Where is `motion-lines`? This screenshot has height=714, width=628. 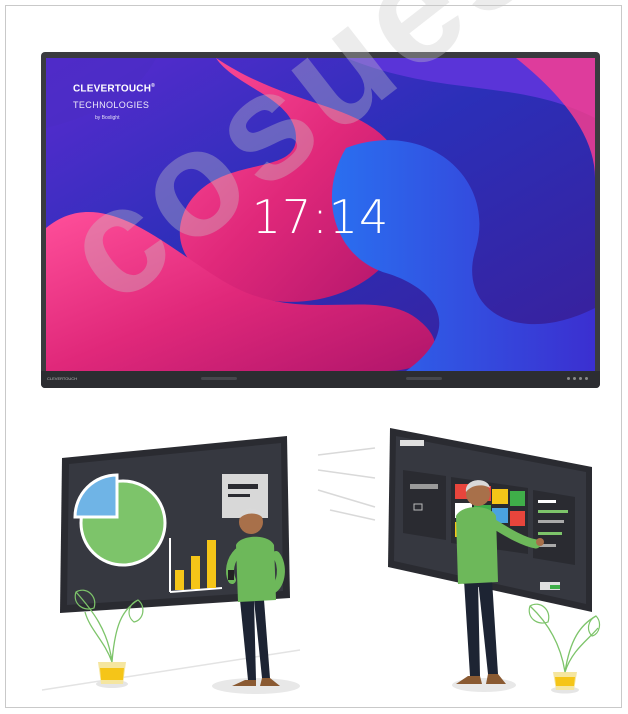 motion-lines is located at coordinates (346, 484).